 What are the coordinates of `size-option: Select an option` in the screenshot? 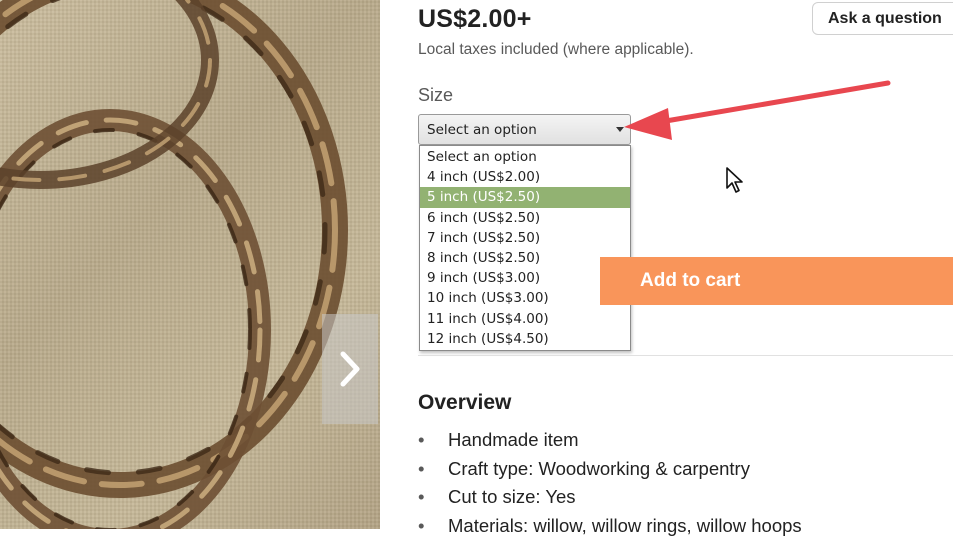 It's located at (525, 157).